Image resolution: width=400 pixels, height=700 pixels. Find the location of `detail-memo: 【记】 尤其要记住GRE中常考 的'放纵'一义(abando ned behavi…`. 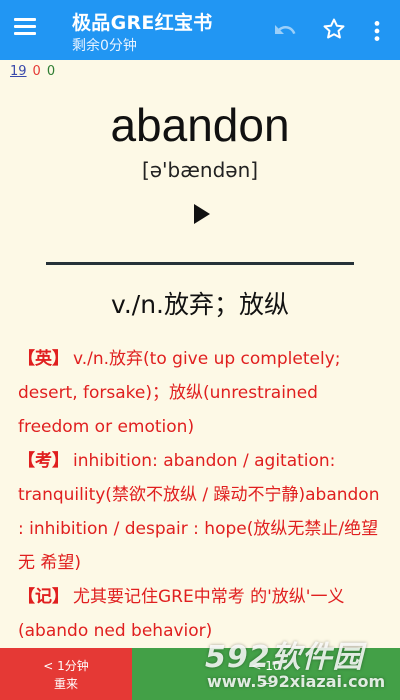

detail-memo: 【记】 尤其要记住GRE中常考 的'放纵'一义(abando ned behavi… is located at coordinates (201, 614).